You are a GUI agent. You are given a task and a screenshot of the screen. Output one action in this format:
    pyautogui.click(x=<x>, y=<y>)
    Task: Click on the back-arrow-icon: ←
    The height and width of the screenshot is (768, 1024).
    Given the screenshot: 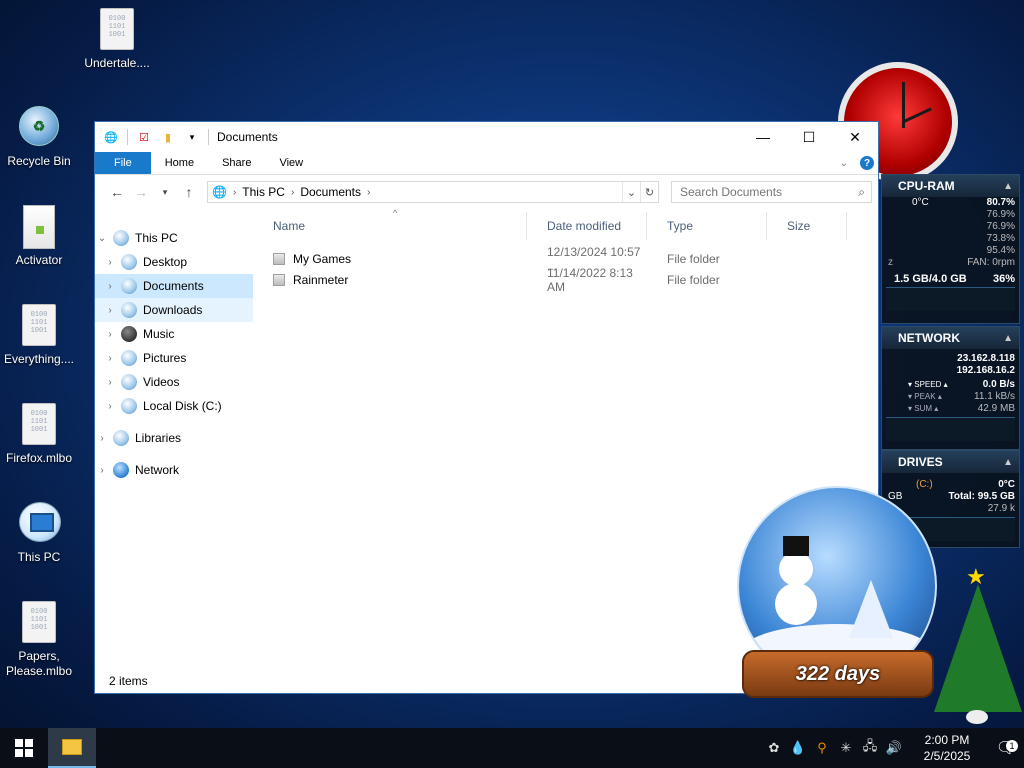 What is the action you would take?
    pyautogui.click(x=117, y=192)
    